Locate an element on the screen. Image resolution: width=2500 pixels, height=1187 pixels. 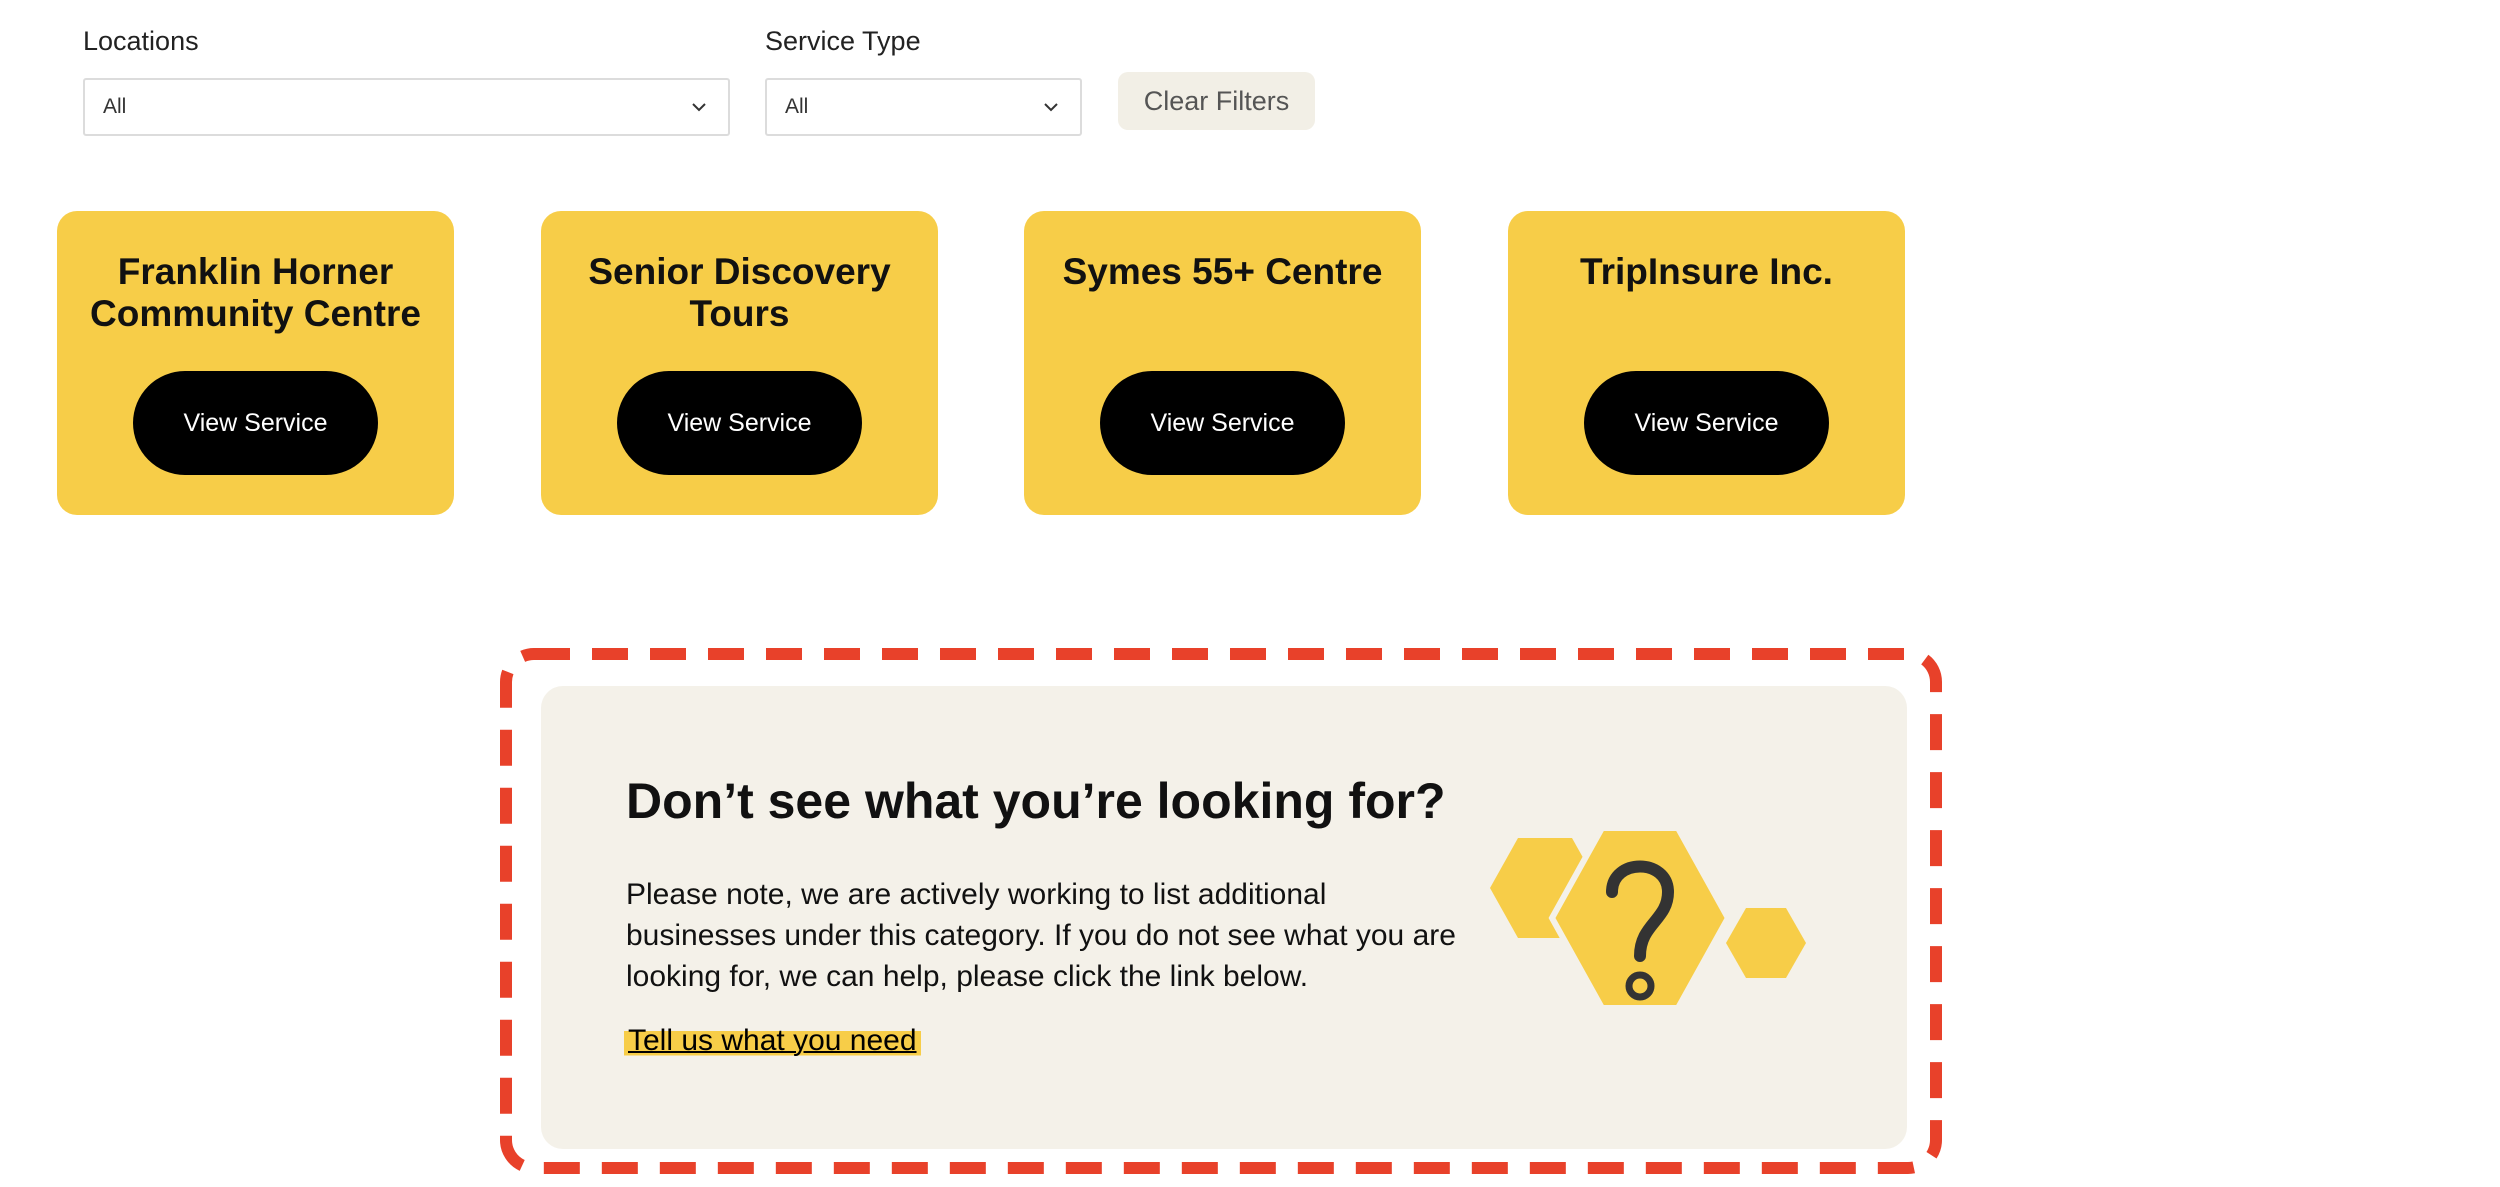
help-panel-title: Don’t see what you’re looking for? is located at coordinates (1036, 801).